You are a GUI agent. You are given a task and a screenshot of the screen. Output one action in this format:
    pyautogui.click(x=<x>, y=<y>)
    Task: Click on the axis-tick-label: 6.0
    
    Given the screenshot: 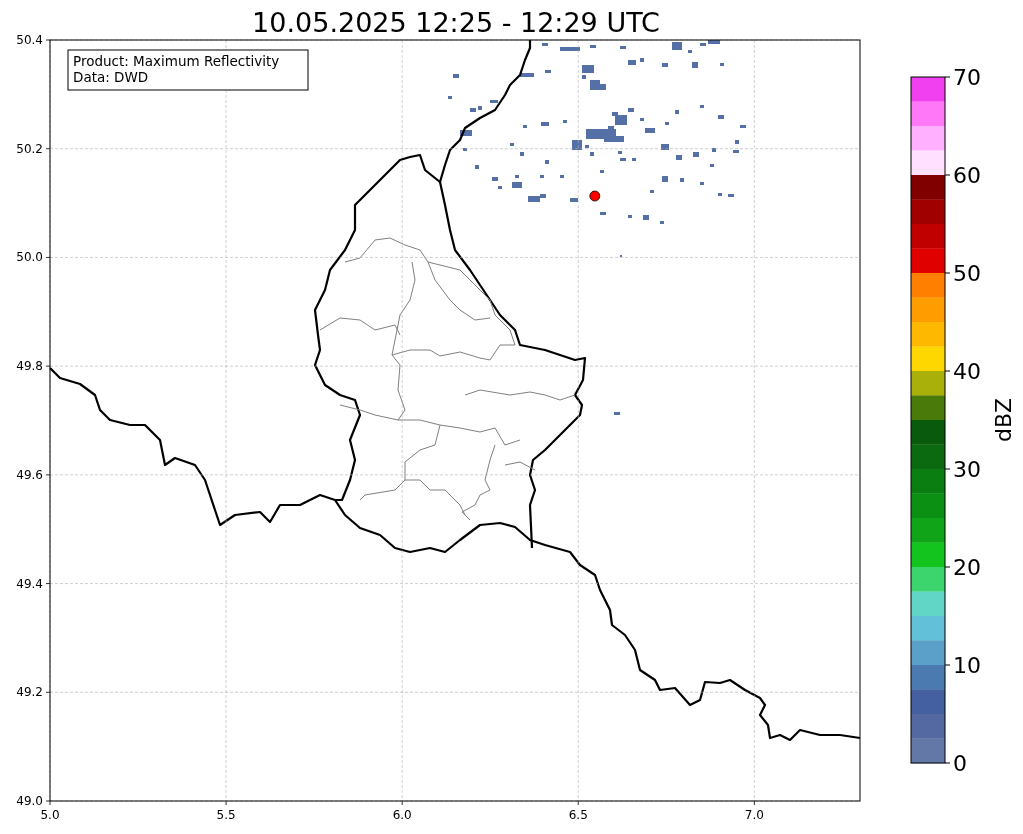 What is the action you would take?
    pyautogui.click(x=402, y=815)
    